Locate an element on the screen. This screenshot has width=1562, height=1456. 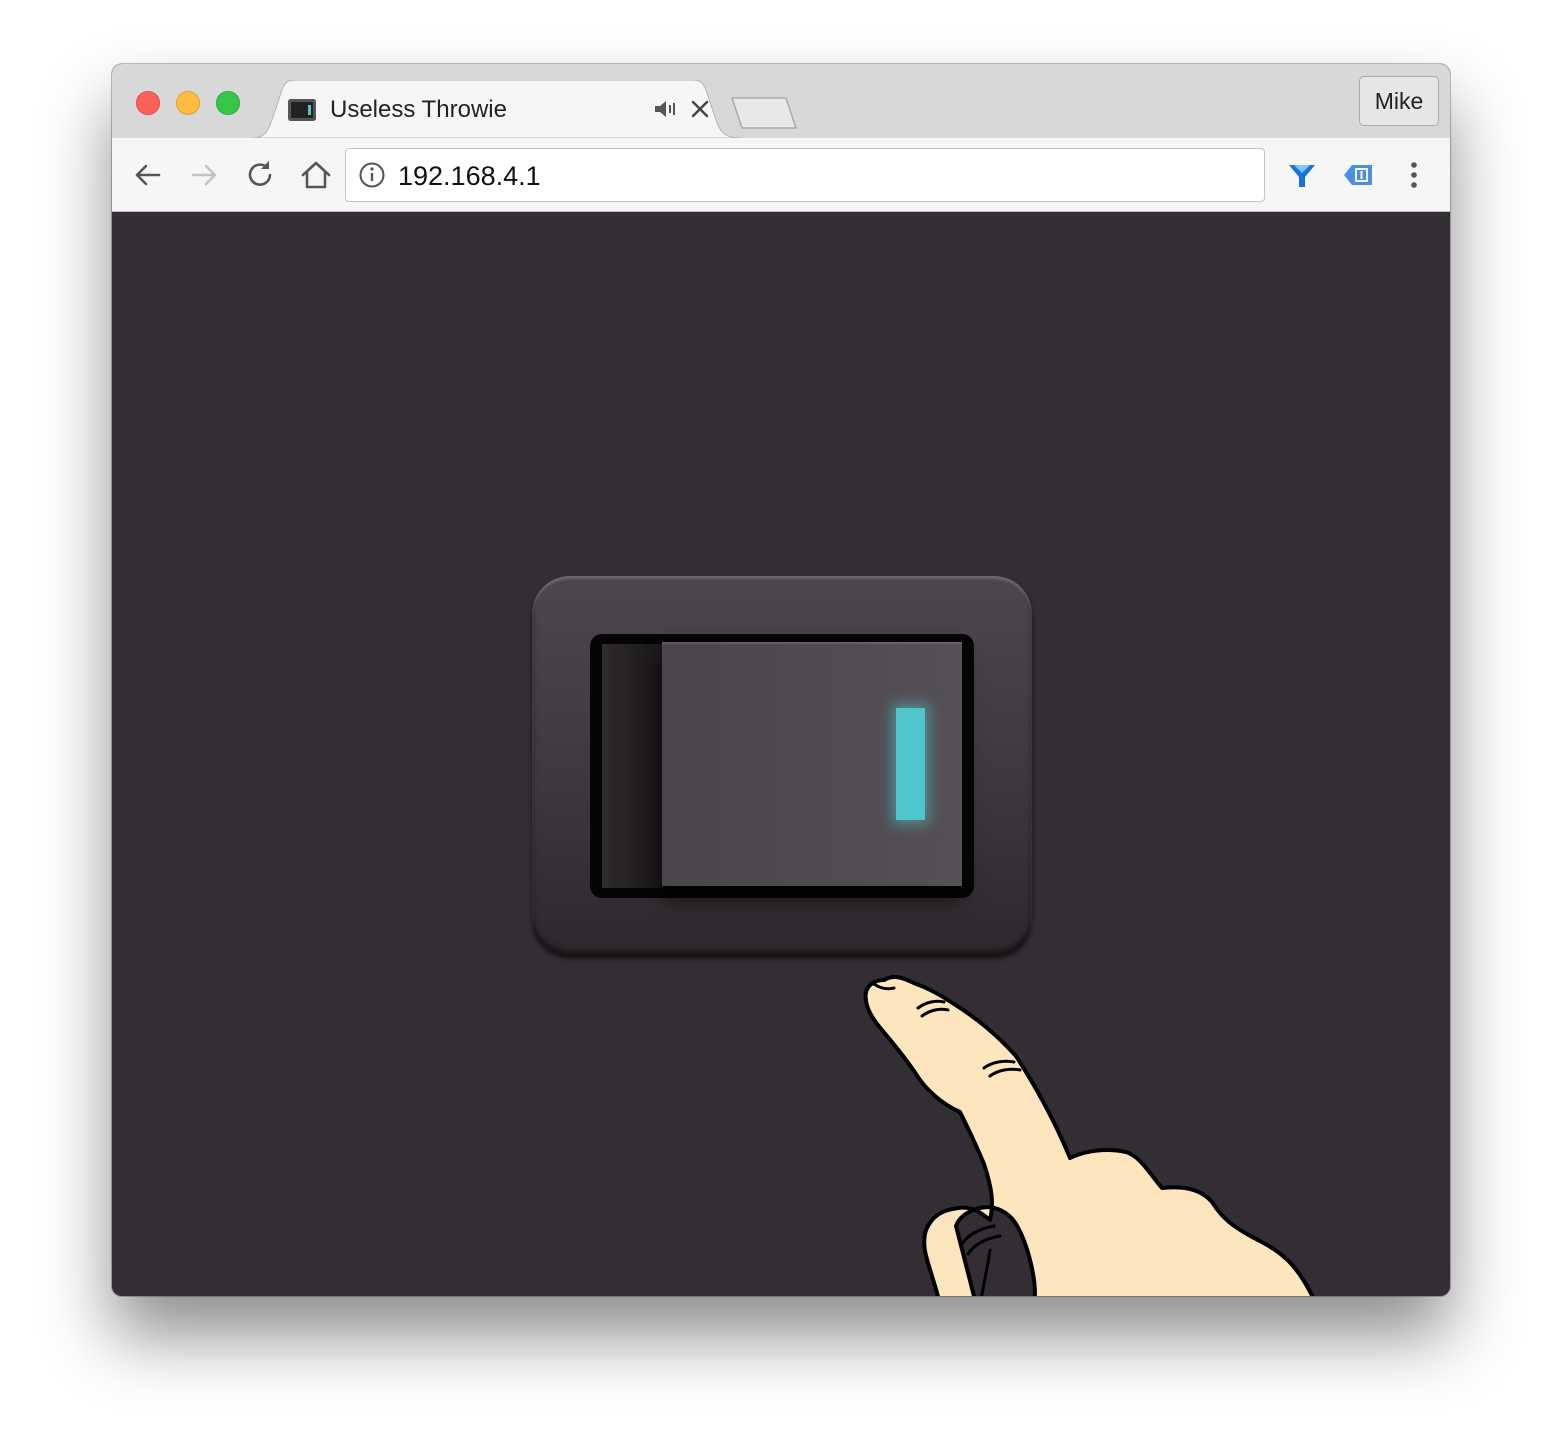
pointing-hand-image is located at coordinates (1089, 1135).